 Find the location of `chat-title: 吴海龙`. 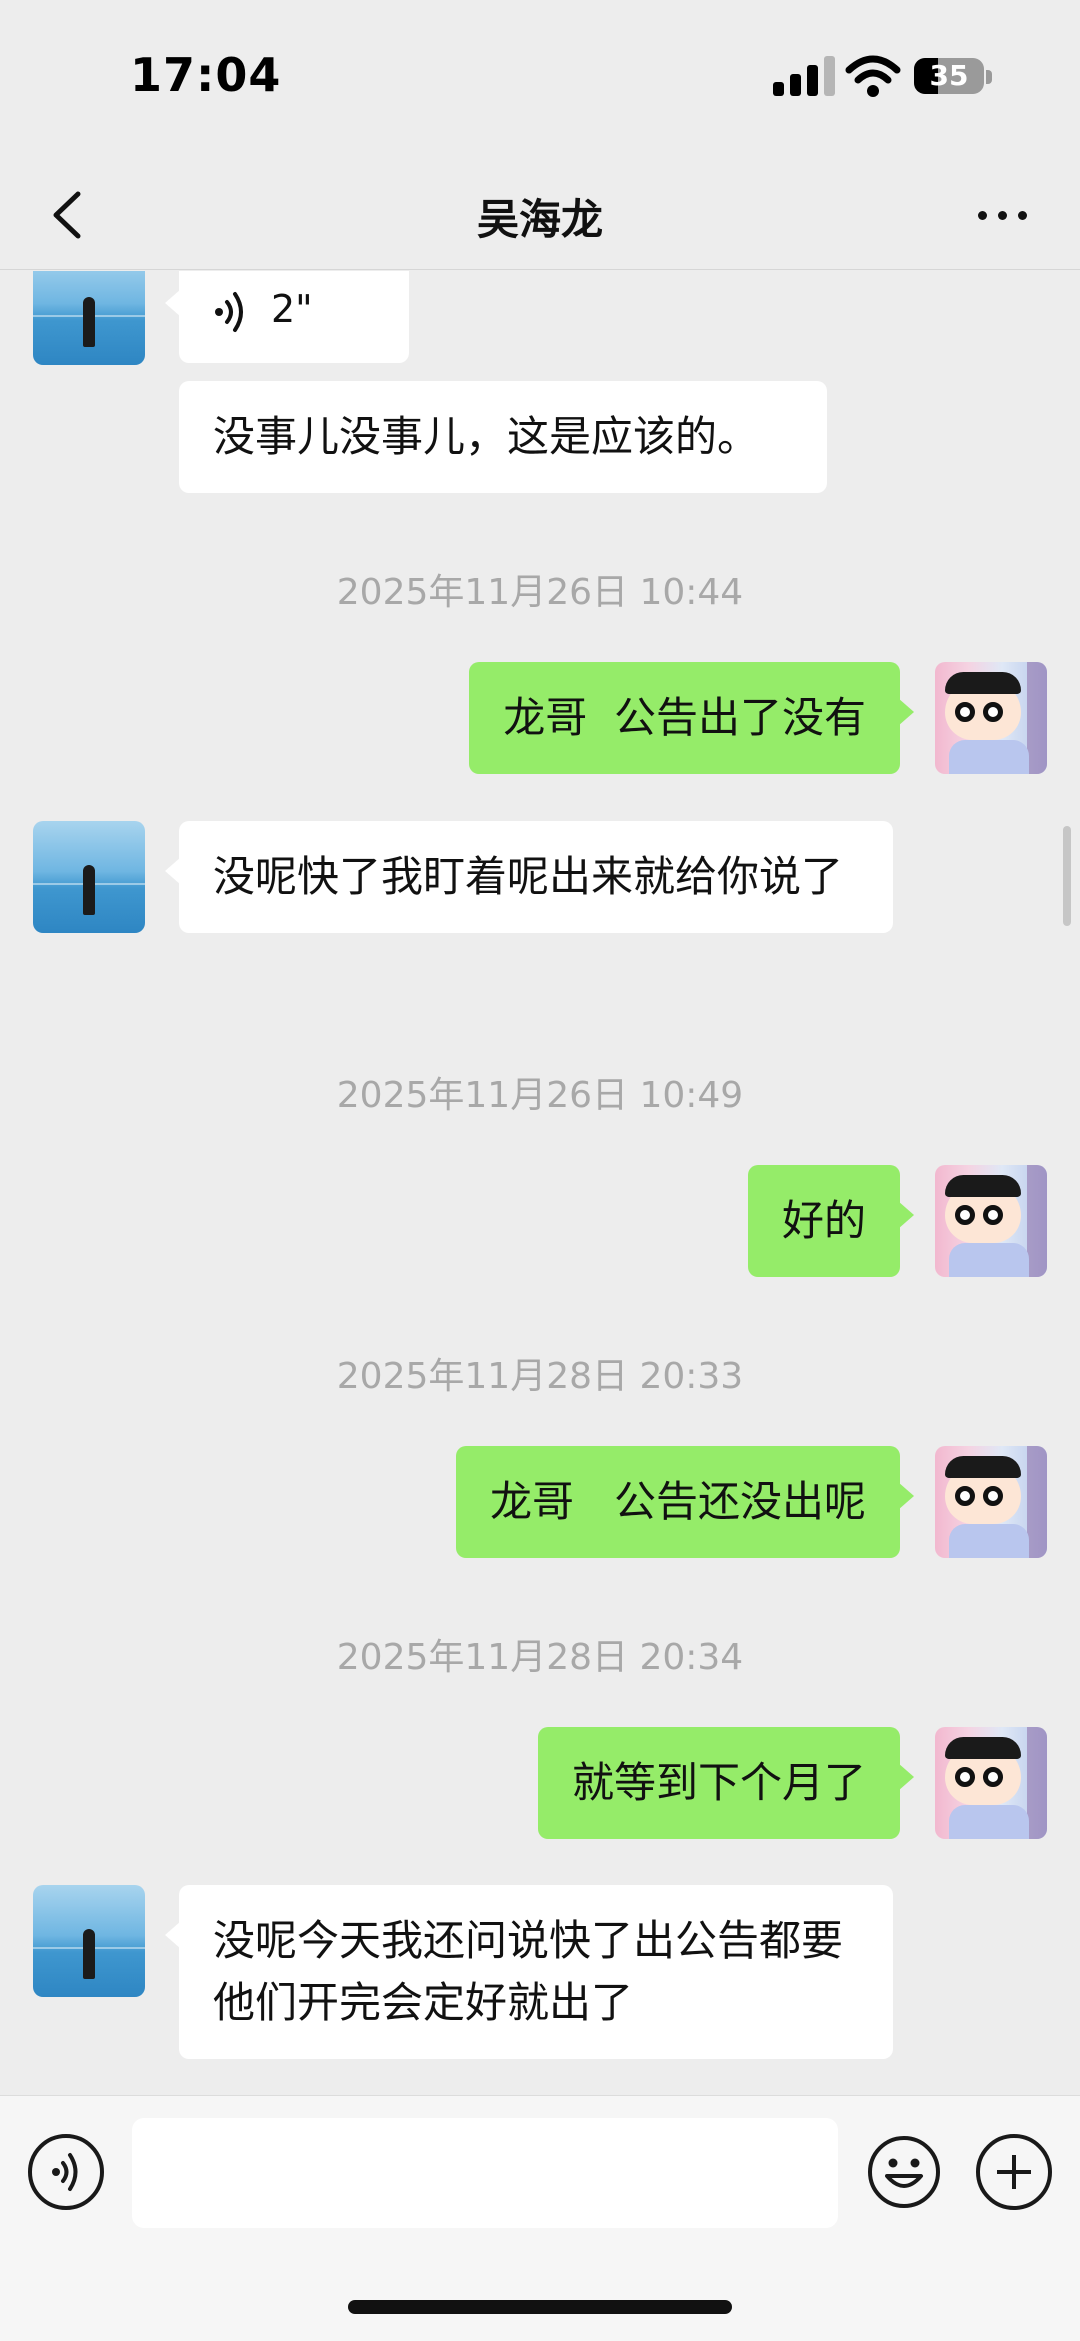

chat-title: 吴海龙 is located at coordinates (539, 219).